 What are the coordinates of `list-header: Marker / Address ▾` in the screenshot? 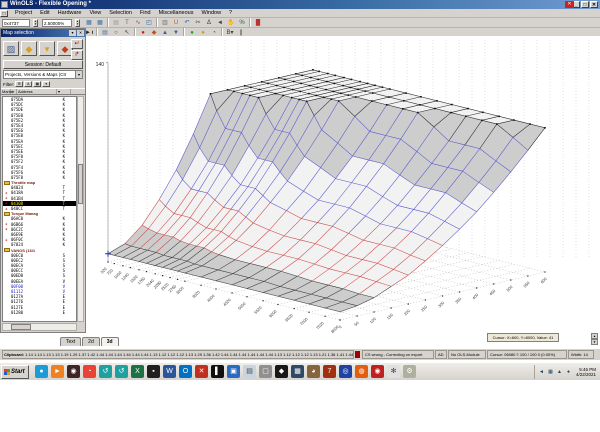 It's located at (43, 91).